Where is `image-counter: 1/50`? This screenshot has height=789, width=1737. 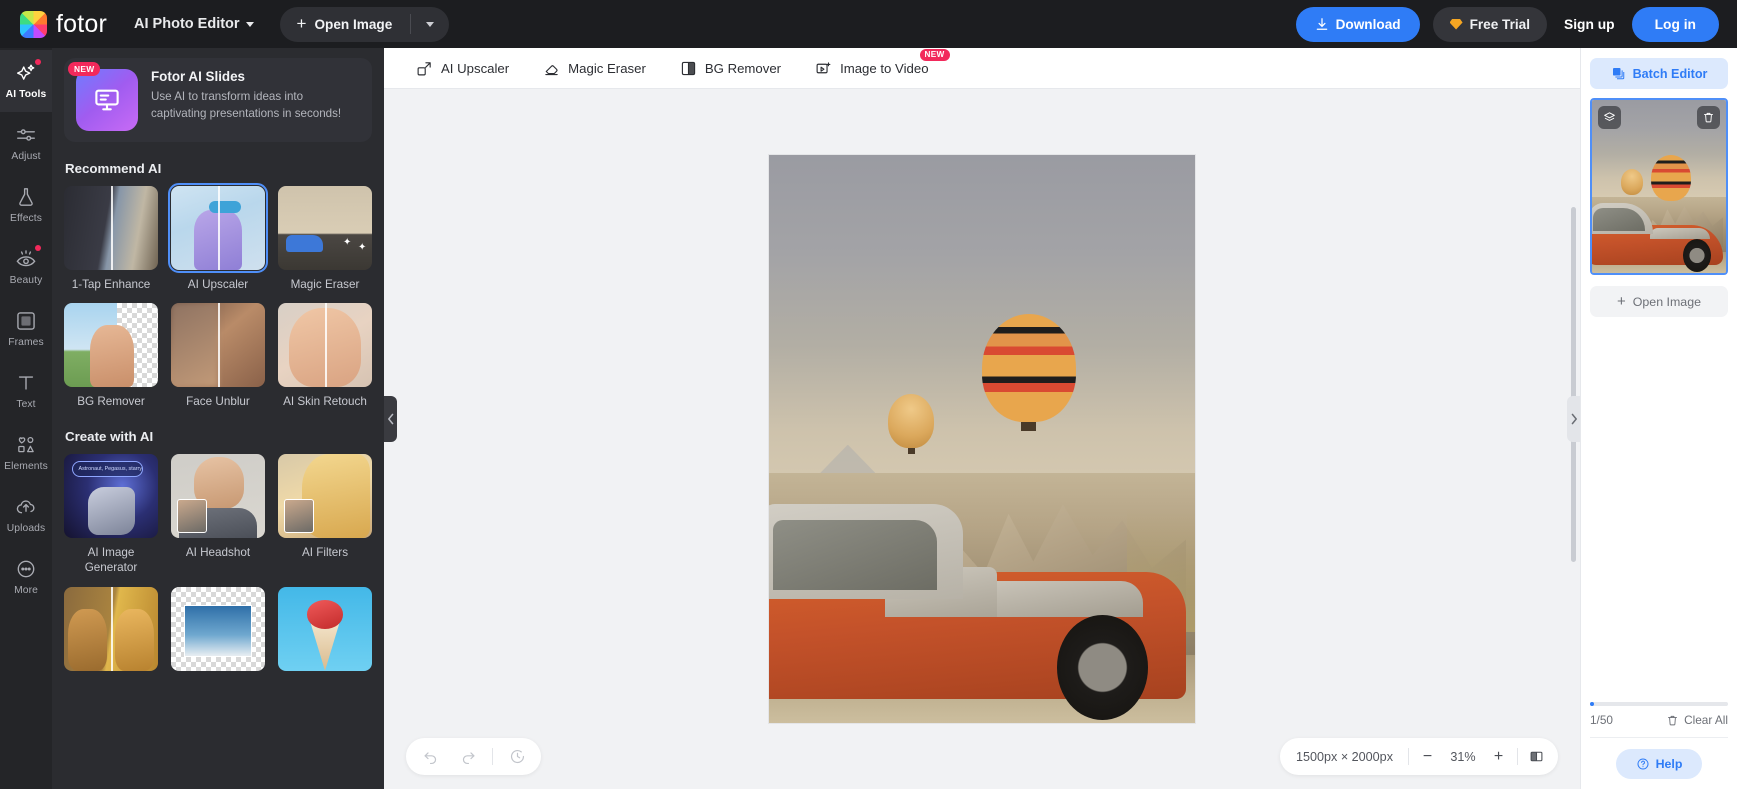
image-counter: 1/50 is located at coordinates (1601, 720).